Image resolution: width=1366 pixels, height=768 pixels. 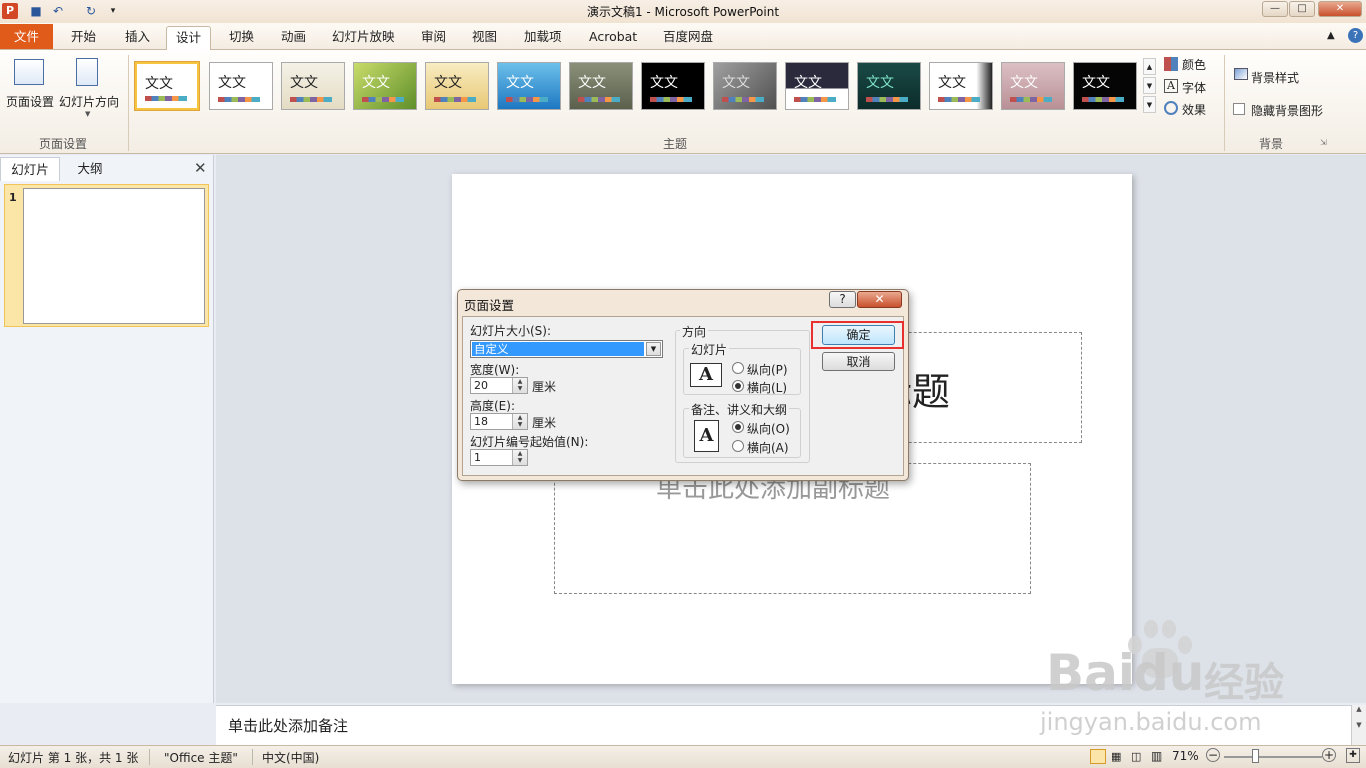 I want to click on reading-view-icon: ◫, so click(x=1136, y=756).